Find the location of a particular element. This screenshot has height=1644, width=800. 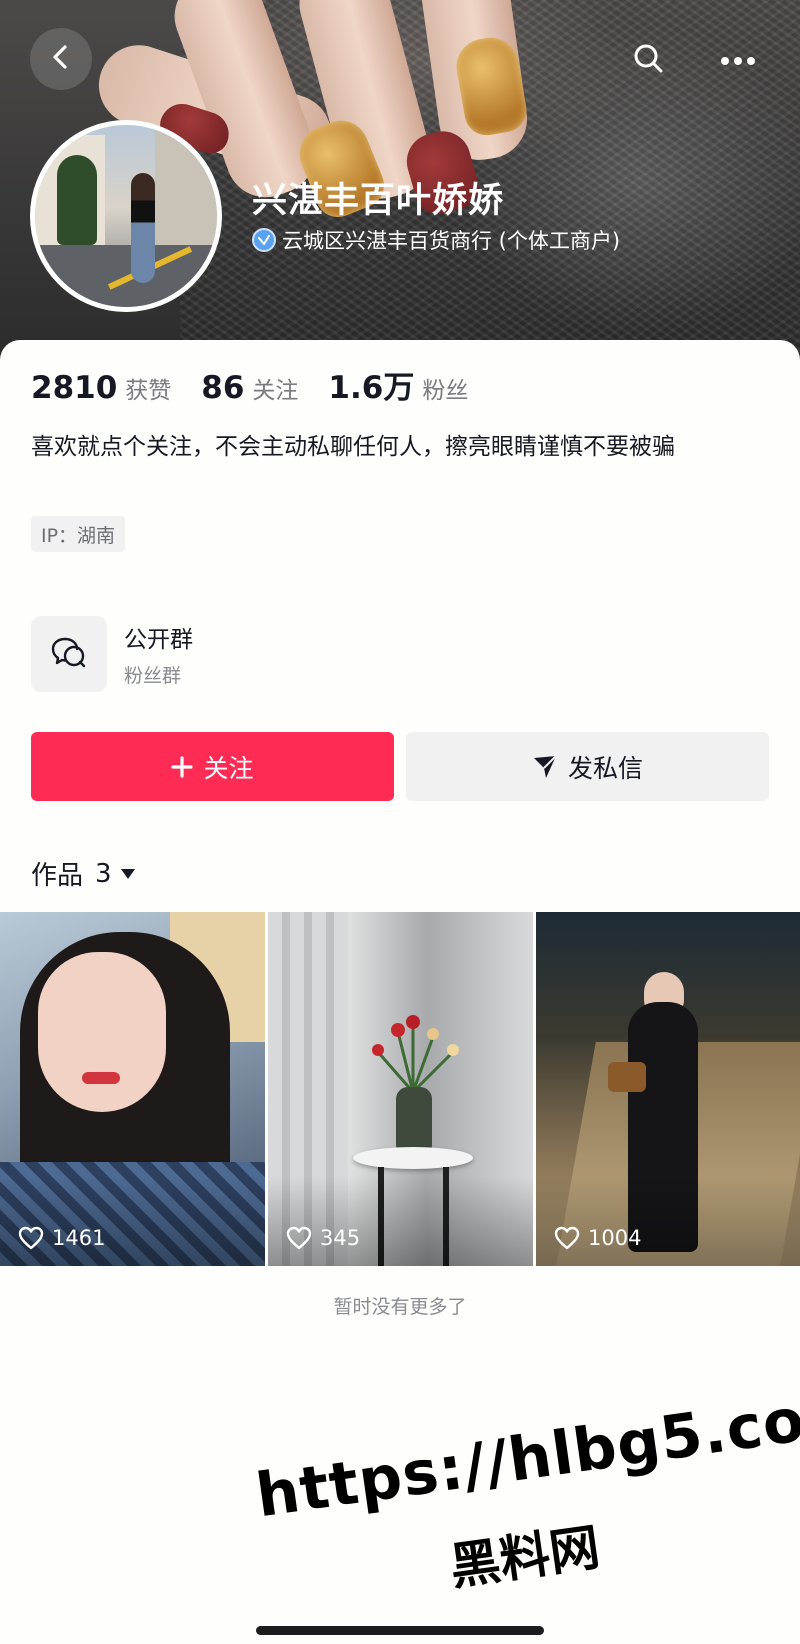

chat-bubbles-icon is located at coordinates (69, 654).